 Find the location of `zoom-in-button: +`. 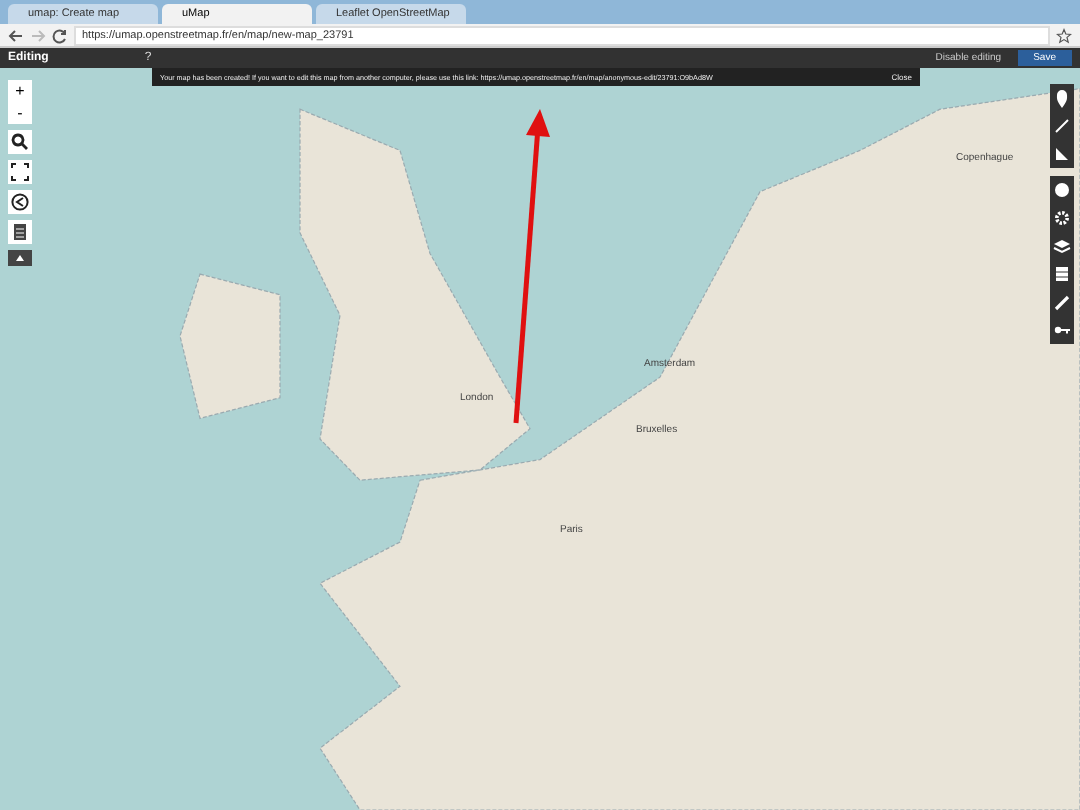

zoom-in-button: + is located at coordinates (20, 91).